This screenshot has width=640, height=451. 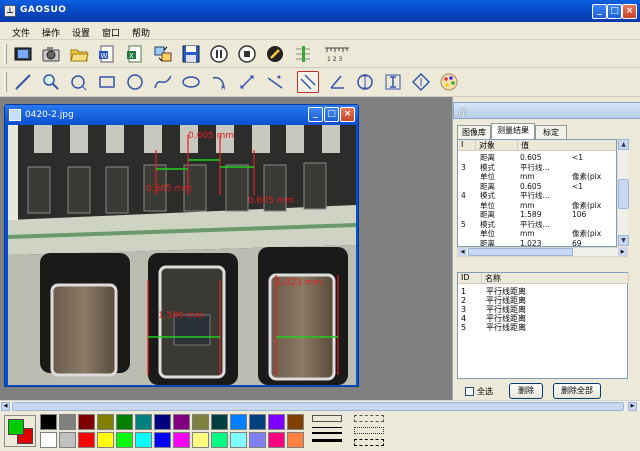 I want to click on line-style-dashdot, so click(x=369, y=442).